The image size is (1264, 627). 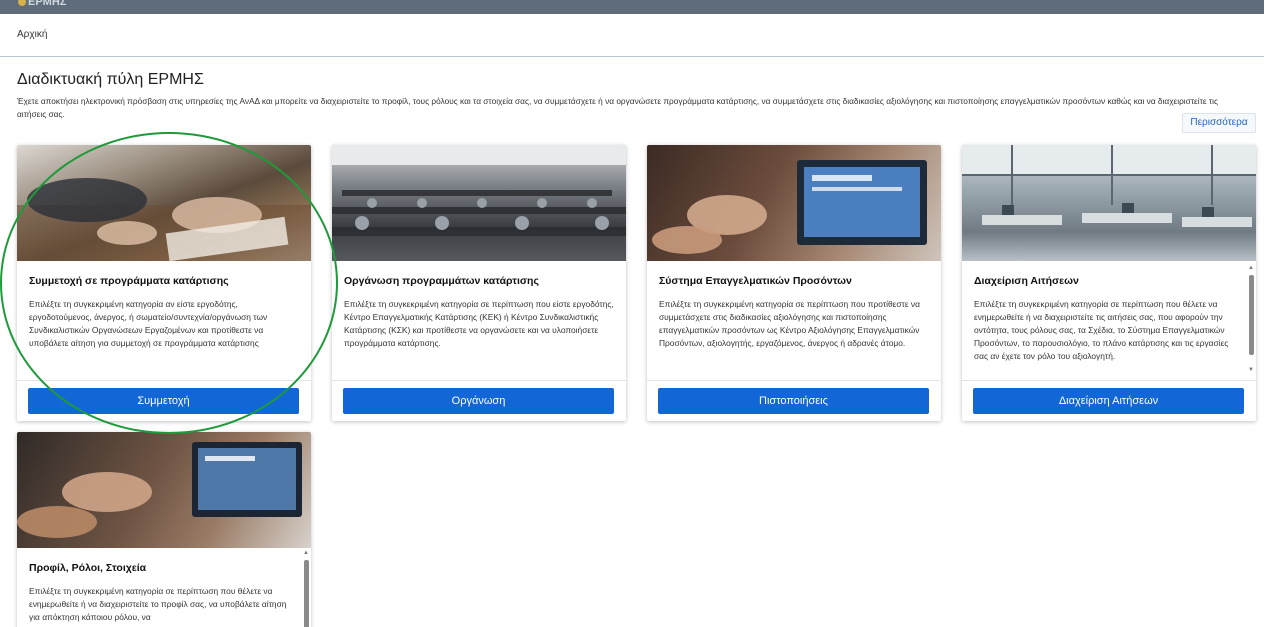 I want to click on header-divider, so click(x=632, y=56).